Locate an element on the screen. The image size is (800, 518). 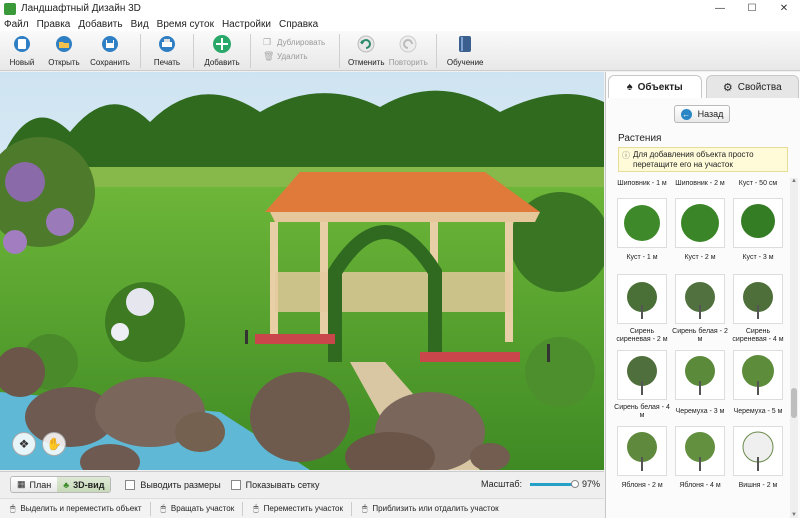
zoom-slider is located at coordinates (554, 483).